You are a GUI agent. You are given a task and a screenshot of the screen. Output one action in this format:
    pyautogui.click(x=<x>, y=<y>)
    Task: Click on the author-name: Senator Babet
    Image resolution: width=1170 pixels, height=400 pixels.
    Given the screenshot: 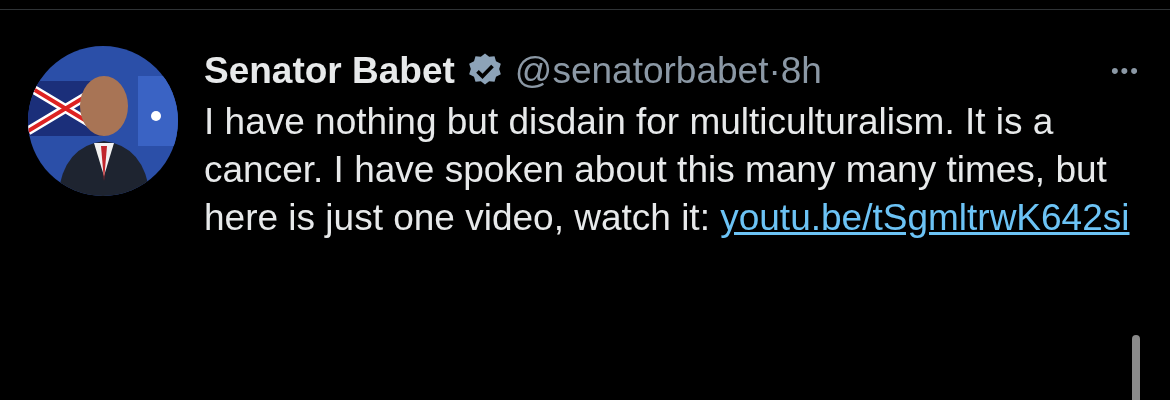 What is the action you would take?
    pyautogui.click(x=329, y=71)
    